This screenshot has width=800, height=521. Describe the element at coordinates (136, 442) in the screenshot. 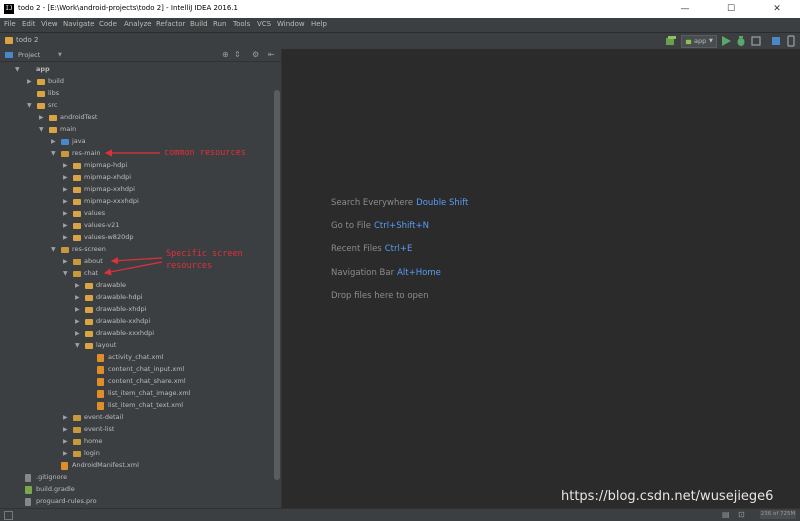

I see `tree-item: ▶ home` at that location.